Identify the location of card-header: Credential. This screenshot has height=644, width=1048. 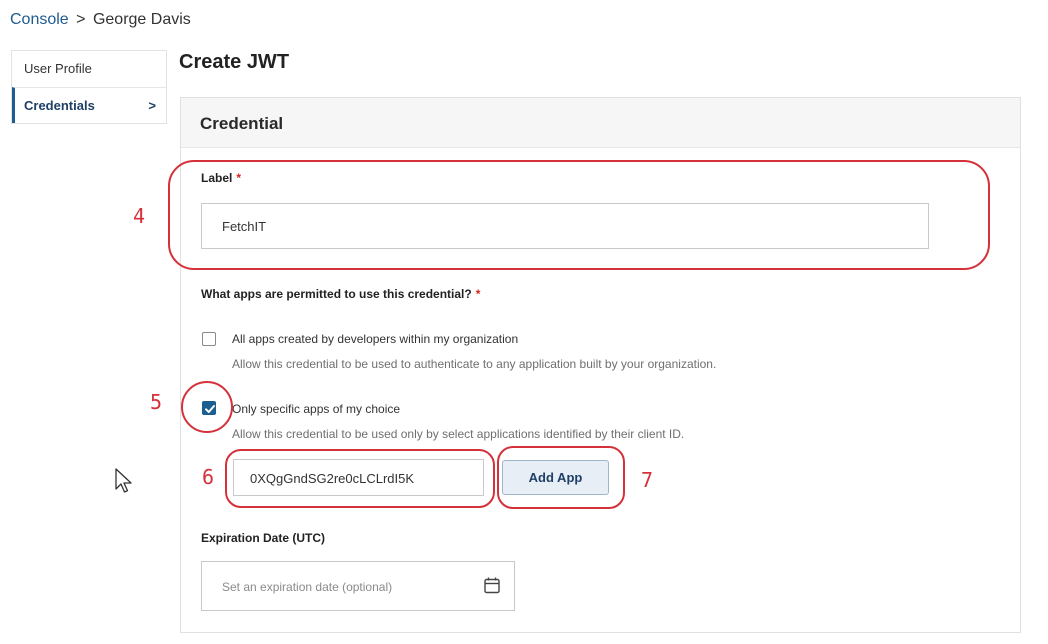
(600, 123).